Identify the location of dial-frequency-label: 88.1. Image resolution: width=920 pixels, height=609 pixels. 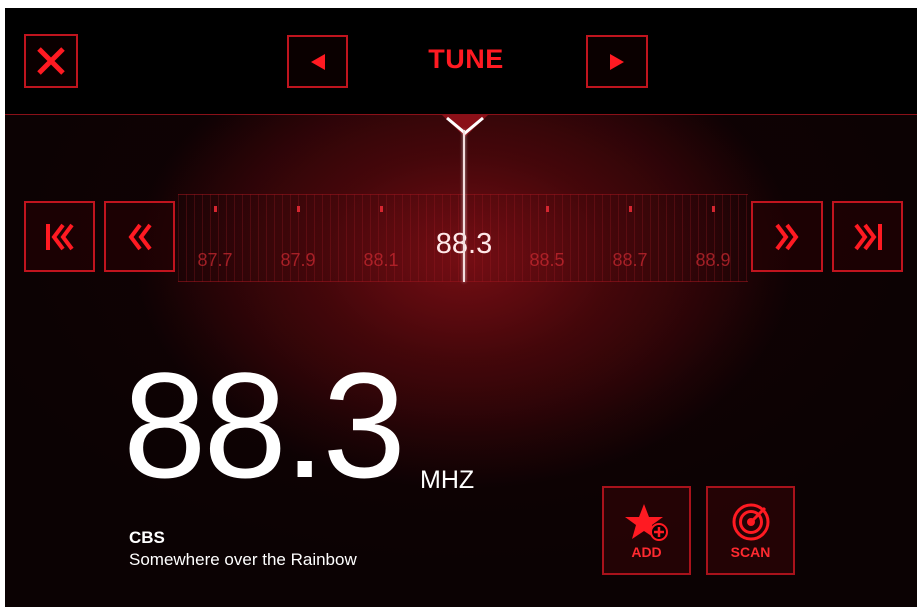
(381, 260).